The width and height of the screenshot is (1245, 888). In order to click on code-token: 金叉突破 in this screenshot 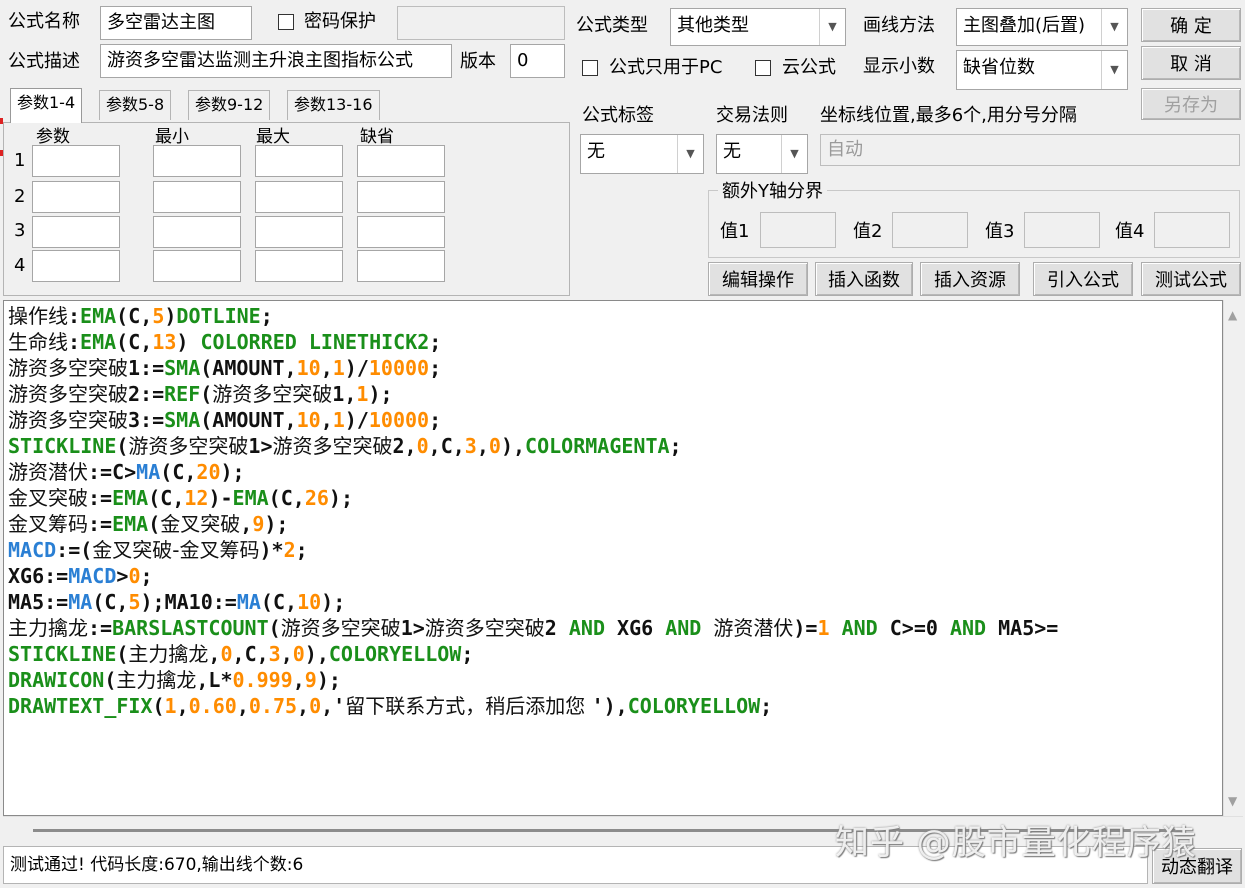, I will do `click(200, 524)`.